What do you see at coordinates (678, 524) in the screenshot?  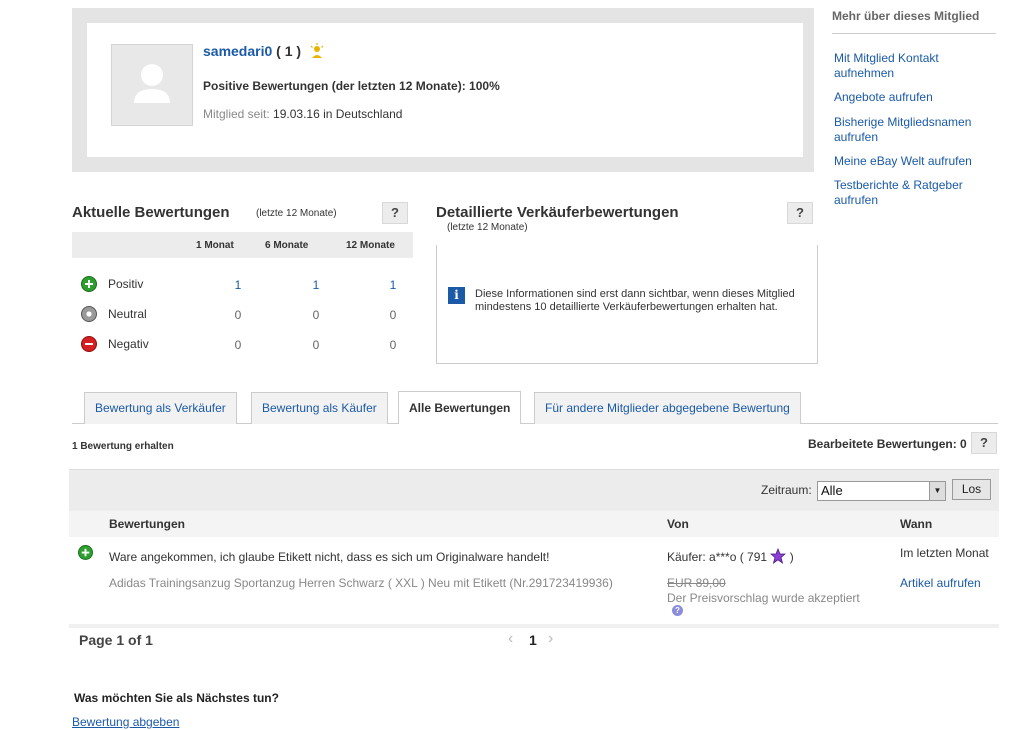 I see `header-from: Von` at bounding box center [678, 524].